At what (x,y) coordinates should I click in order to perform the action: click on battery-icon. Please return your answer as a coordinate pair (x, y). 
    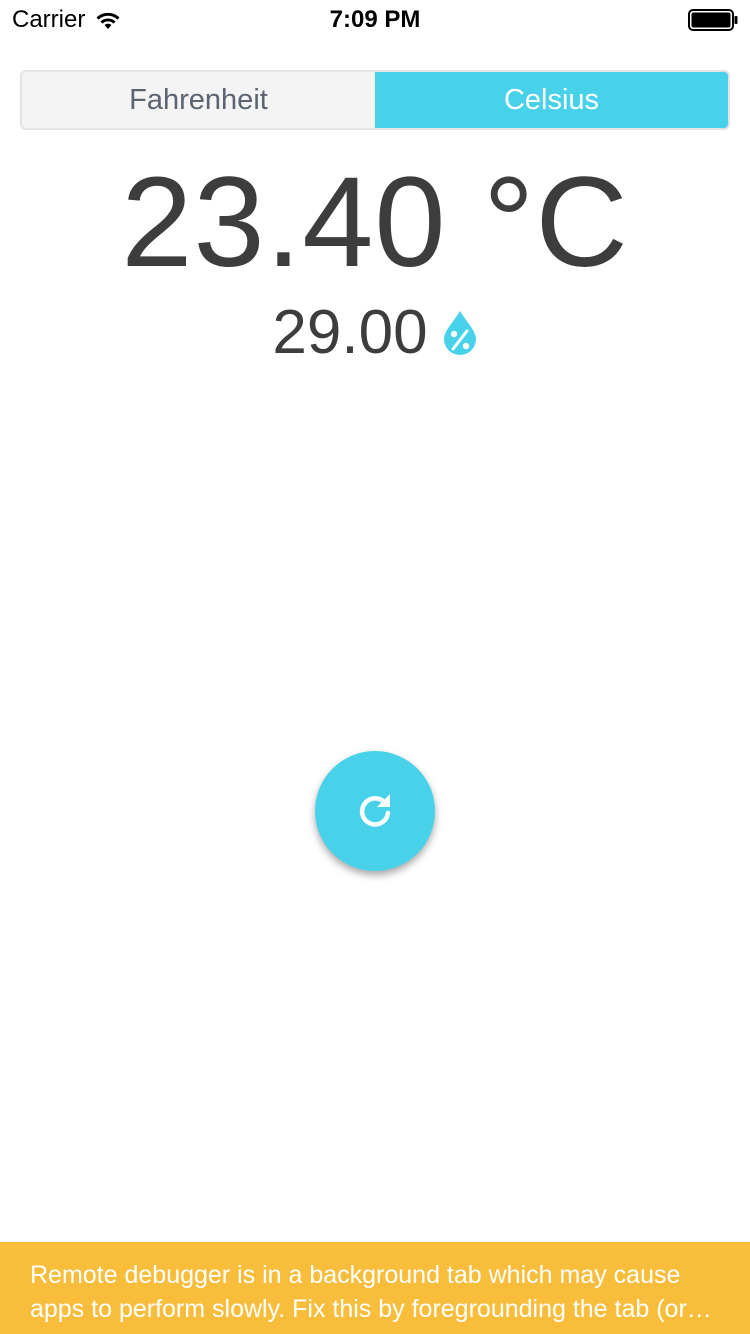
    Looking at the image, I should click on (713, 20).